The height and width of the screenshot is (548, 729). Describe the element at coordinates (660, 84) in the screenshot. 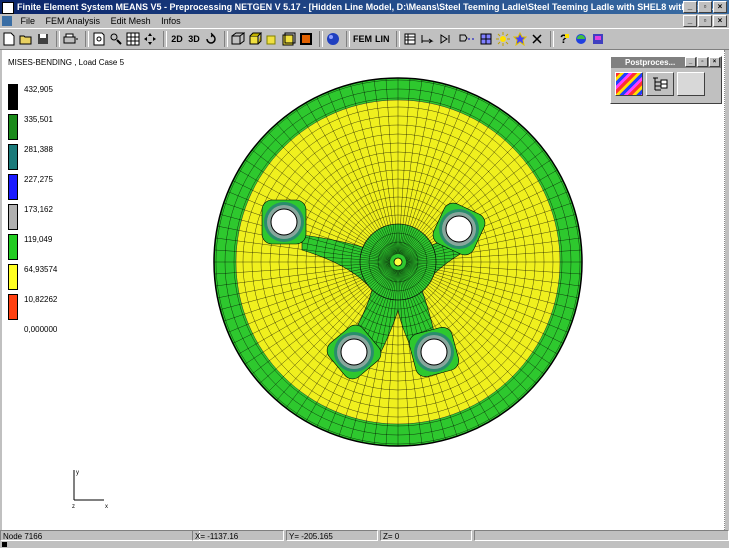

I see `tree-icon` at that location.